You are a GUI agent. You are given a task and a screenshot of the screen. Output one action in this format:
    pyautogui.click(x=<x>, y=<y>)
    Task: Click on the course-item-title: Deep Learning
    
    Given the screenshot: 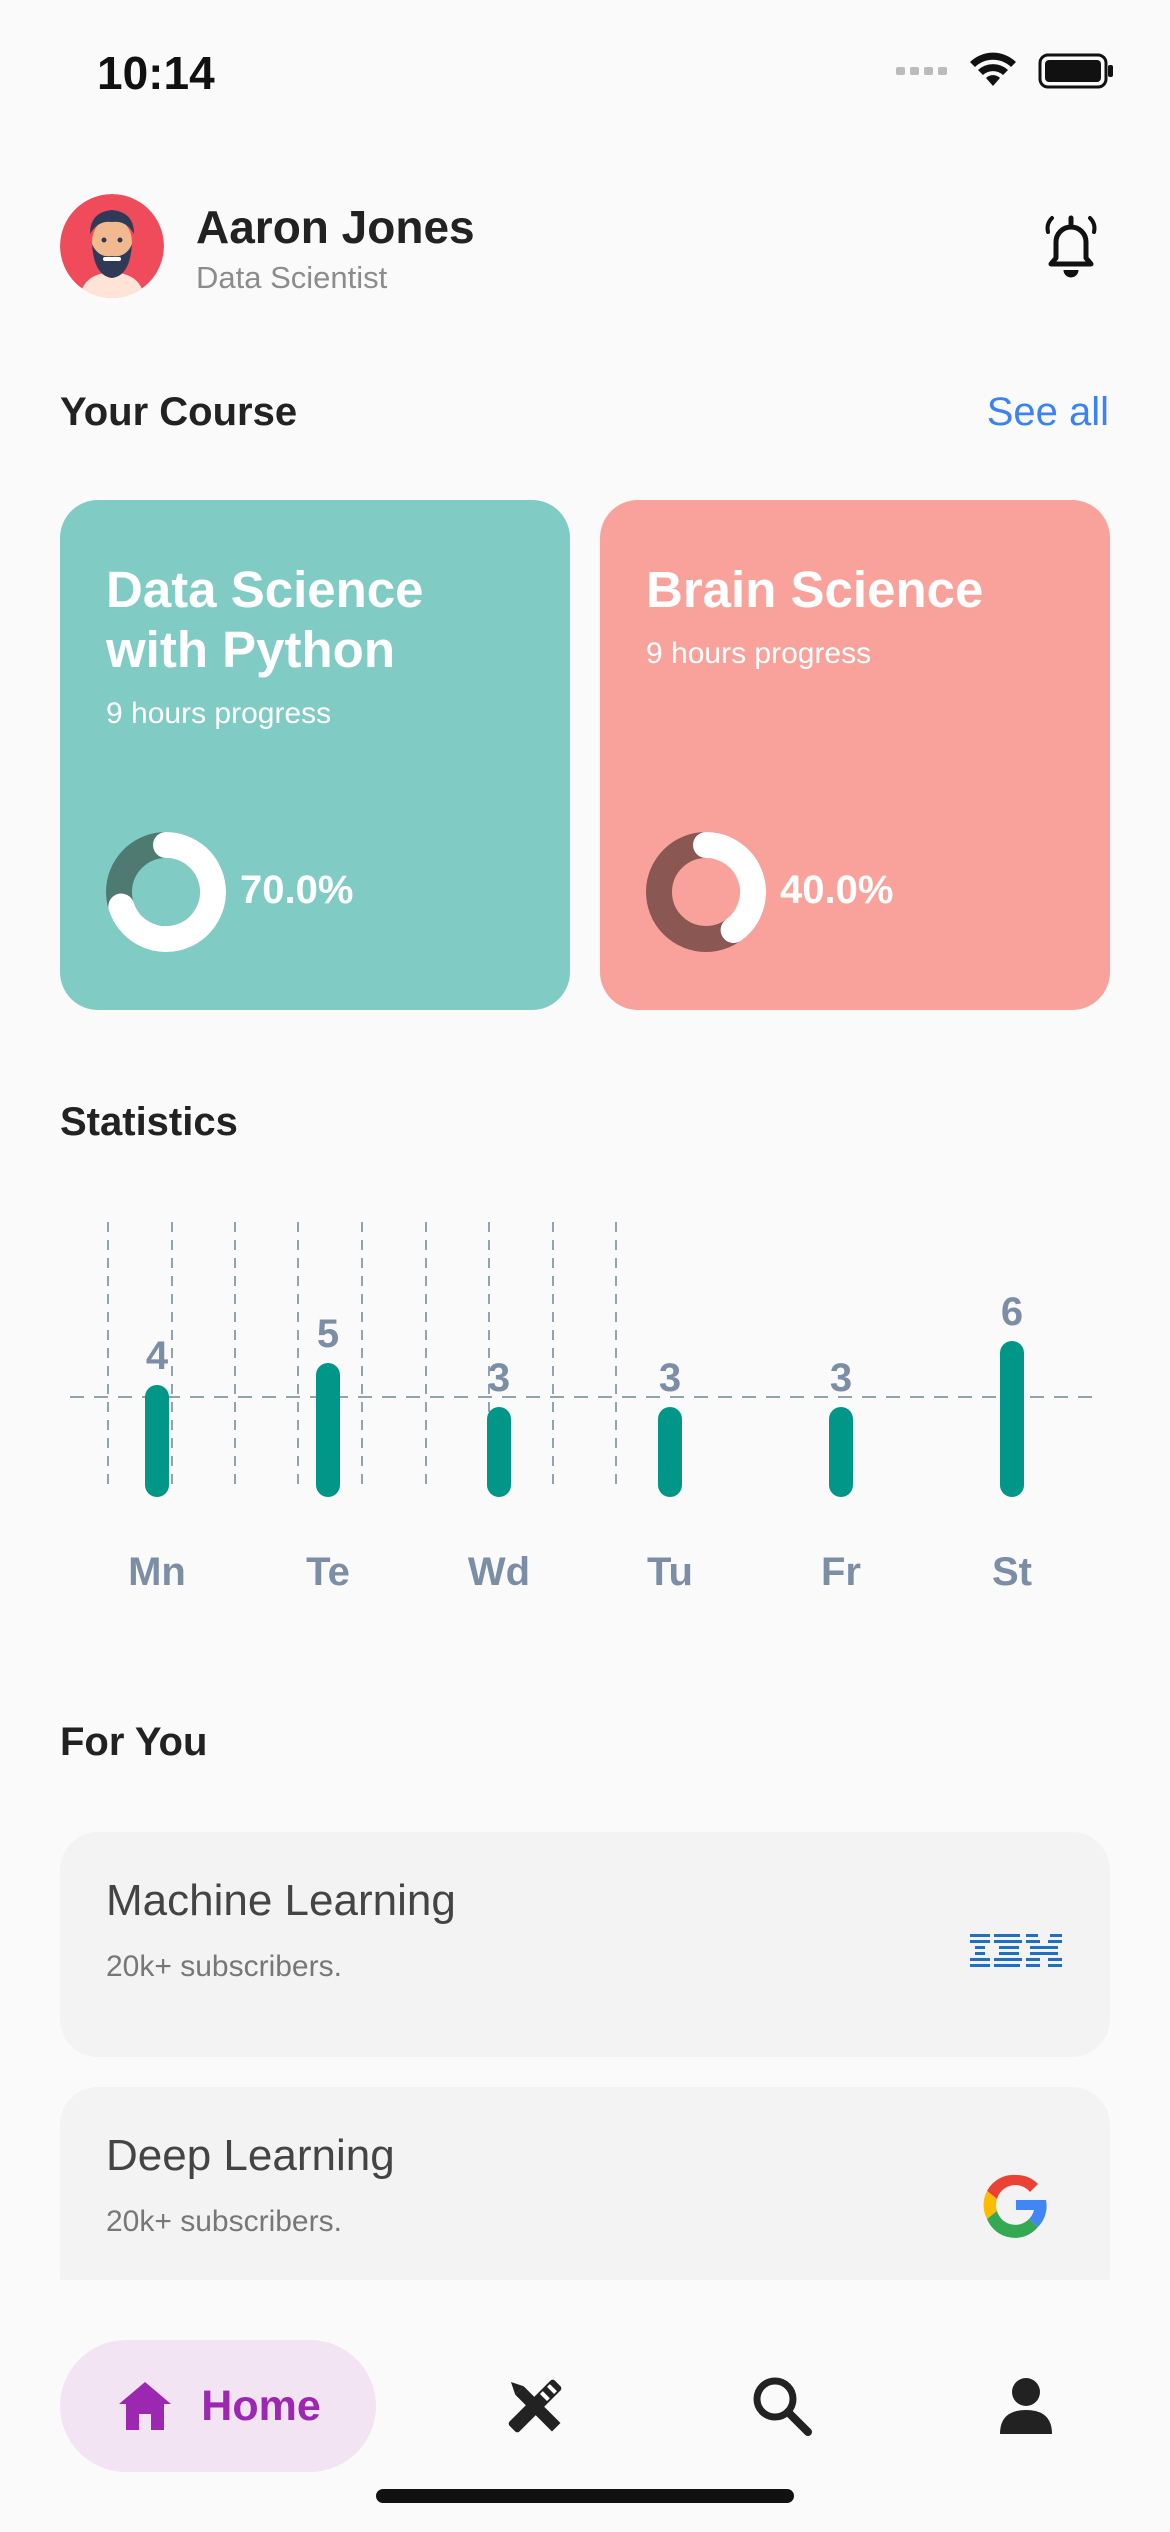 What is the action you would take?
    pyautogui.click(x=250, y=2155)
    